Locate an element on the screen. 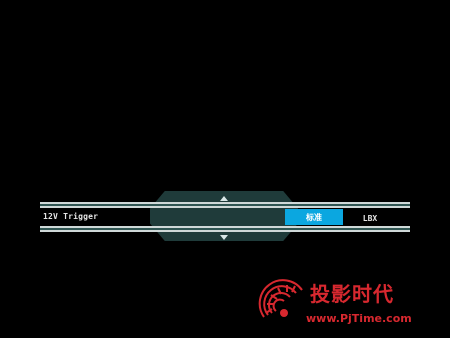 This screenshot has height=338, width=450. up-arrow-icon is located at coordinates (224, 198).